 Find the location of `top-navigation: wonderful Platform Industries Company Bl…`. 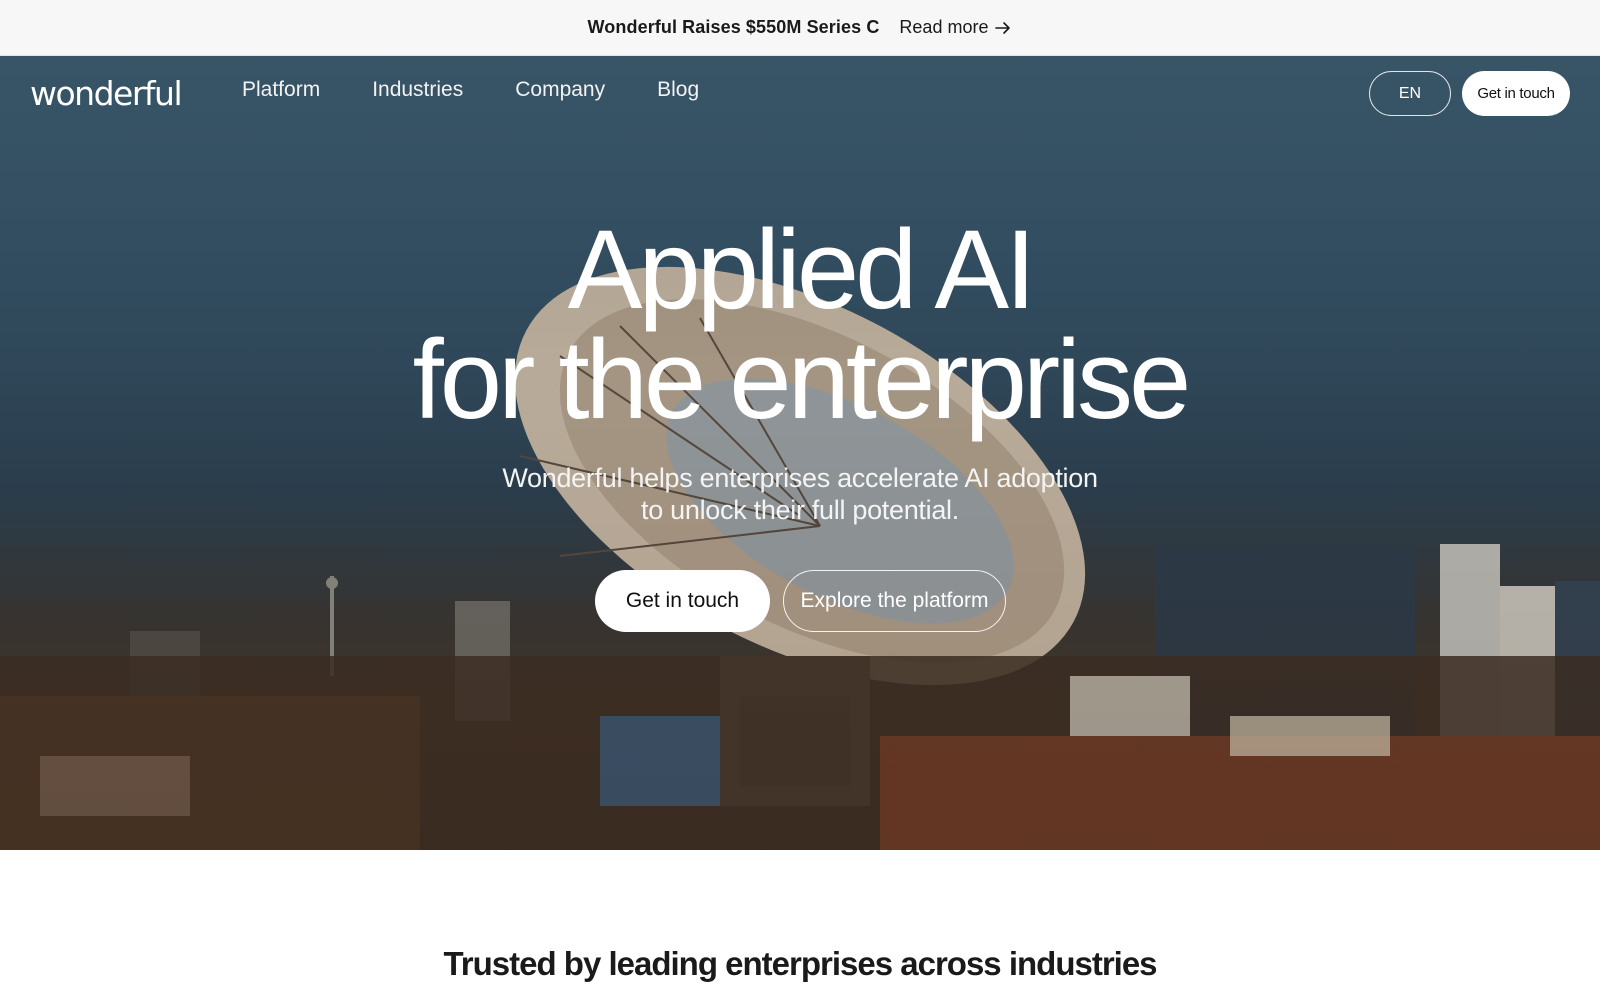

top-navigation: wonderful Platform Industries Company Bl… is located at coordinates (800, 93).